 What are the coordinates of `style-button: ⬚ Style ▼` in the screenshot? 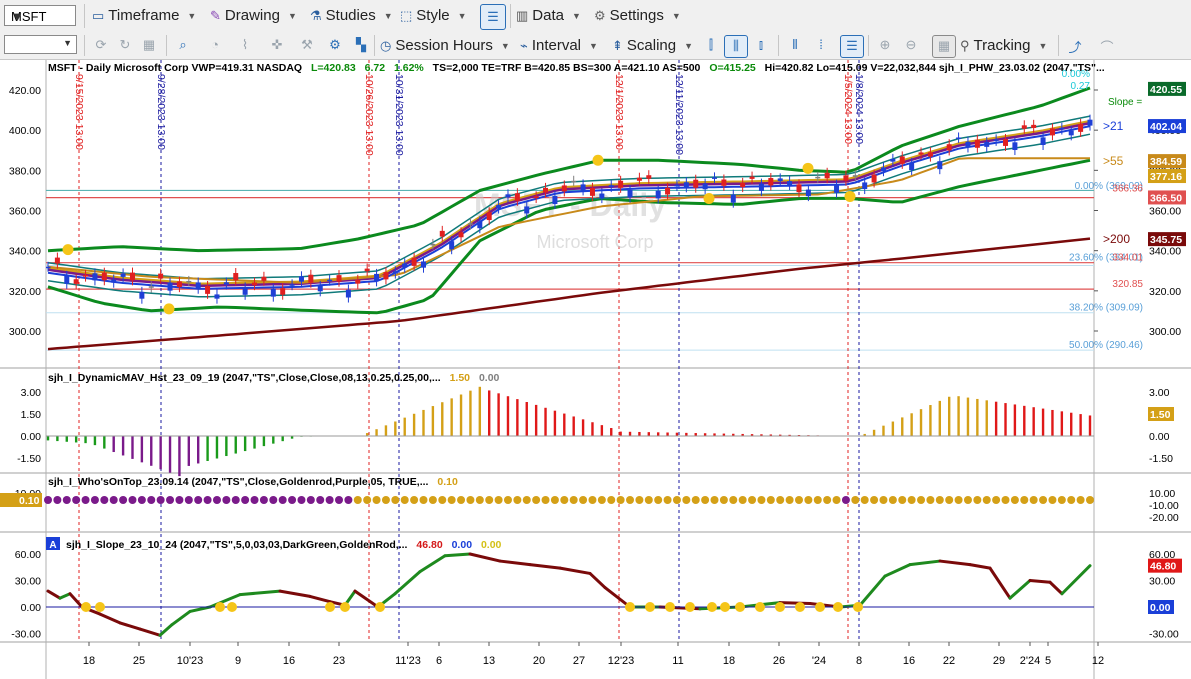 It's located at (433, 15).